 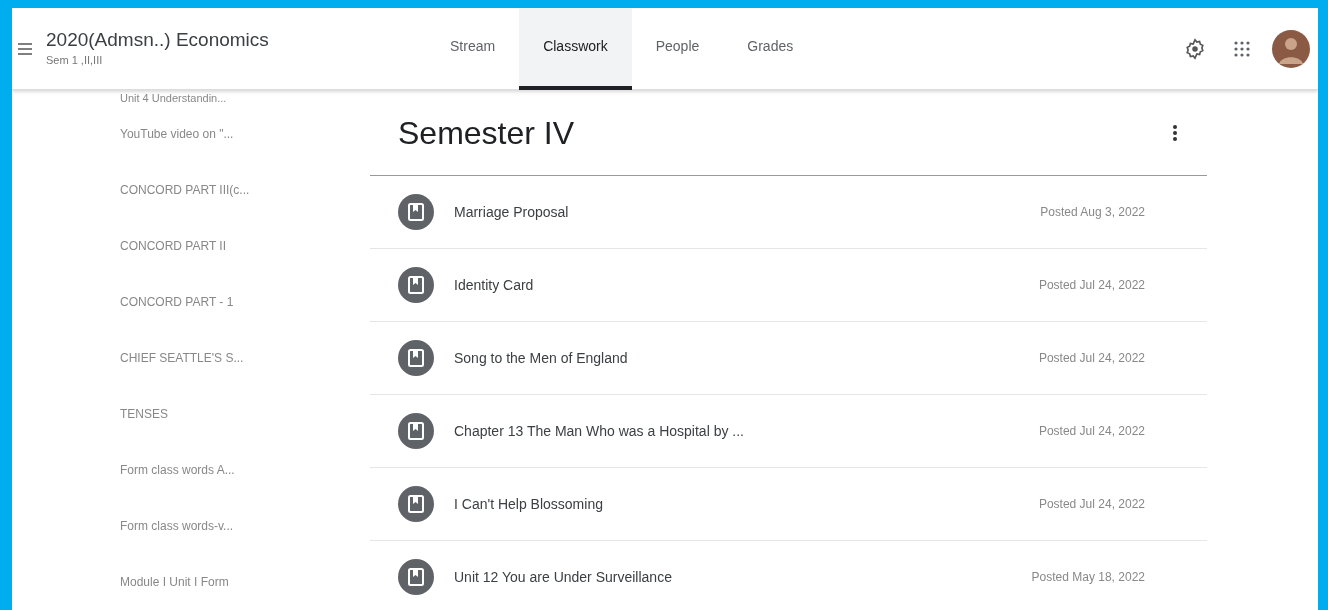 I want to click on tab: Grades, so click(x=770, y=49).